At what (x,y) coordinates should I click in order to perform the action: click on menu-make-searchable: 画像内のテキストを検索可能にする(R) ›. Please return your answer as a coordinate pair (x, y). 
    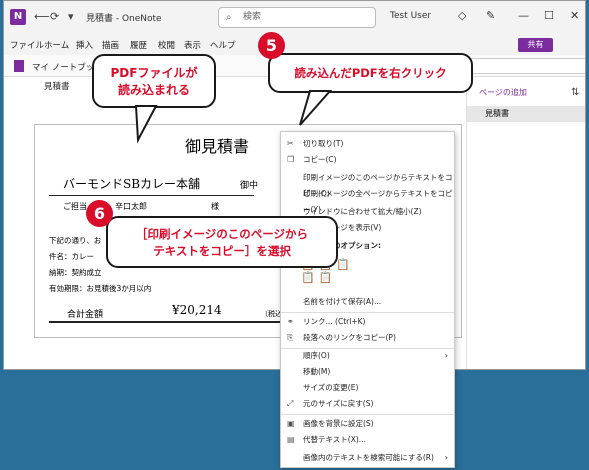
    Looking at the image, I should click on (367, 458).